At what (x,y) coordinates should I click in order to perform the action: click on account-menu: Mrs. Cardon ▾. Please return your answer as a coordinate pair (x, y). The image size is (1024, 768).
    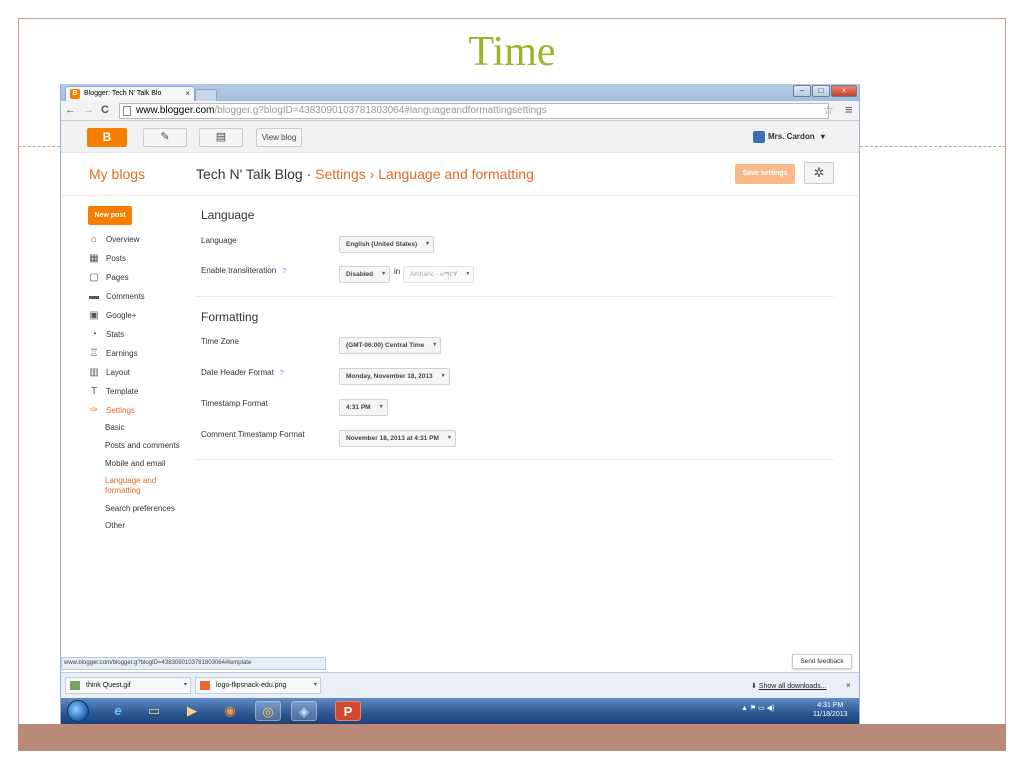
    Looking at the image, I should click on (789, 137).